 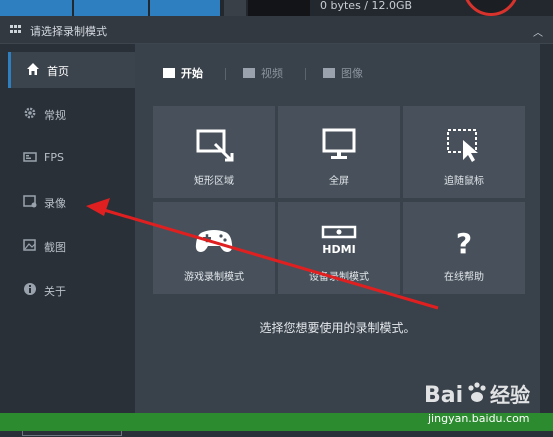 I want to click on hdmi-label: HDMI, so click(x=338, y=249).